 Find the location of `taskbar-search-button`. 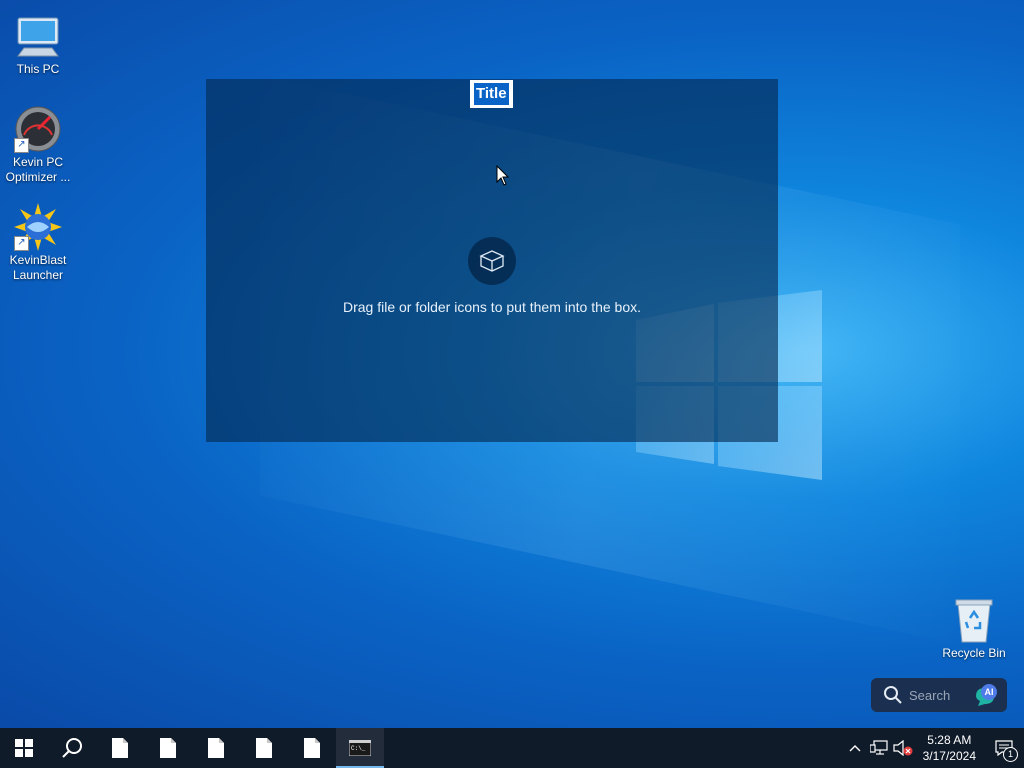

taskbar-search-button is located at coordinates (72, 748).